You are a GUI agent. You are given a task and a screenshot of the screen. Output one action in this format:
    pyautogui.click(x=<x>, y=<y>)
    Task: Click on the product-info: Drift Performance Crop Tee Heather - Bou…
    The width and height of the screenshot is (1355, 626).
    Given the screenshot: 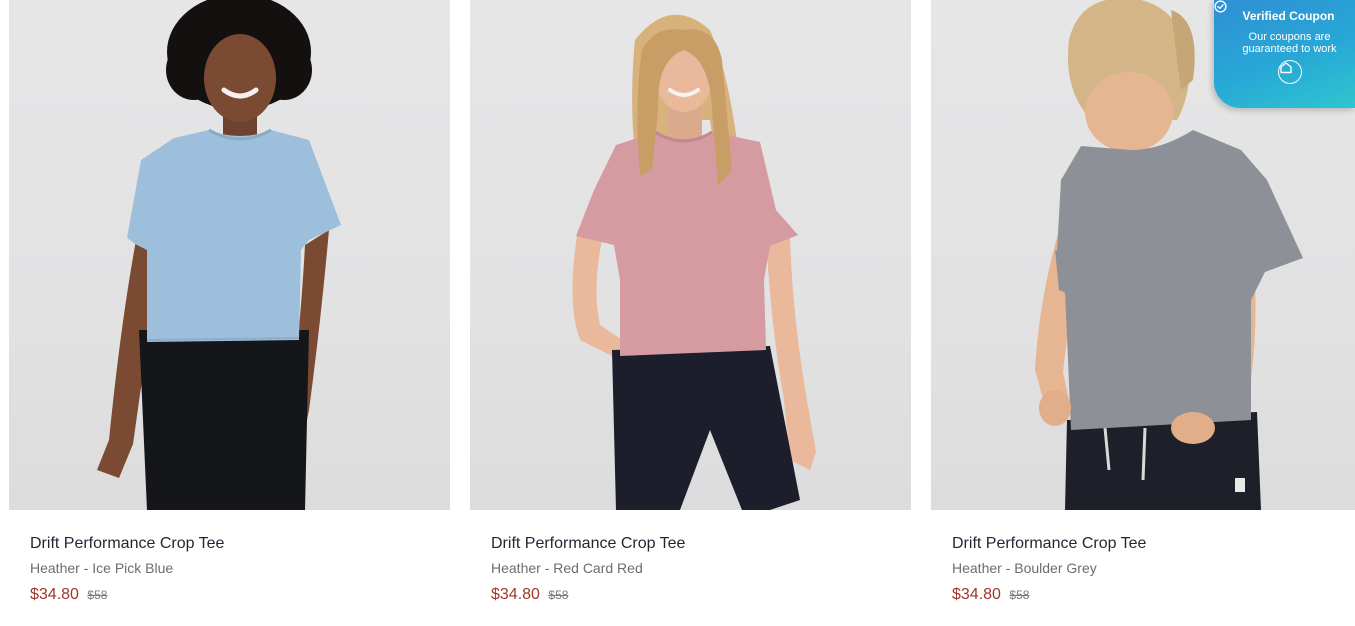 What is the action you would take?
    pyautogui.click(x=1049, y=569)
    